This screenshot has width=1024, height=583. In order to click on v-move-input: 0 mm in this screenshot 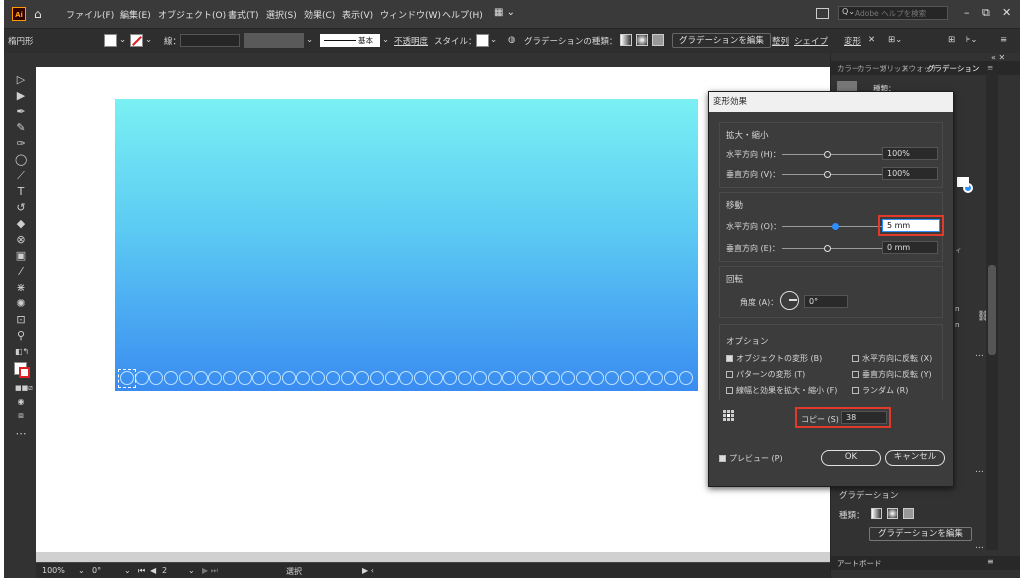, I will do `click(910, 247)`.